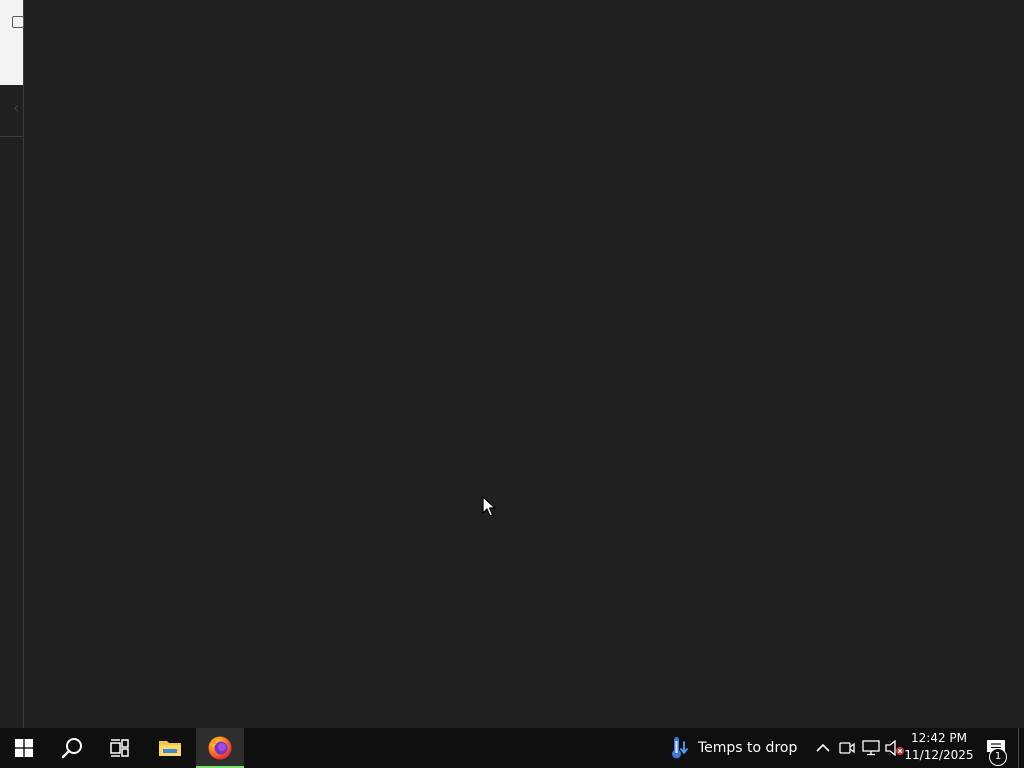  Describe the element at coordinates (11, 80) in the screenshot. I see `window-navbar: ‹` at that location.